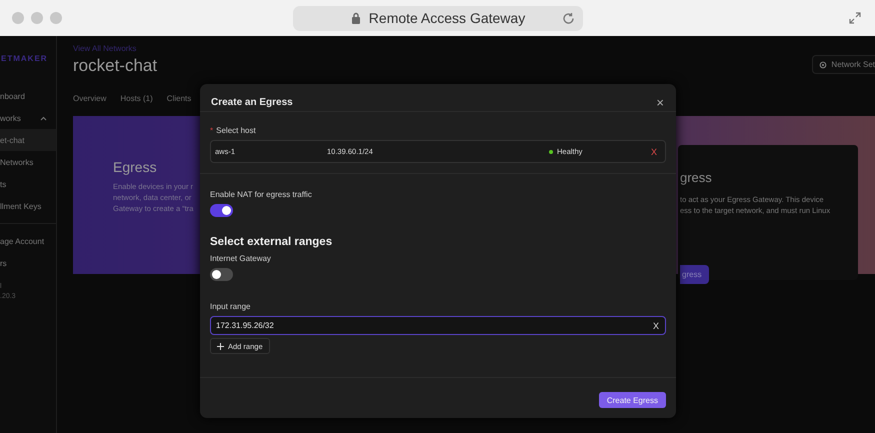 This screenshot has height=433, width=875. I want to click on plus-icon, so click(220, 346).